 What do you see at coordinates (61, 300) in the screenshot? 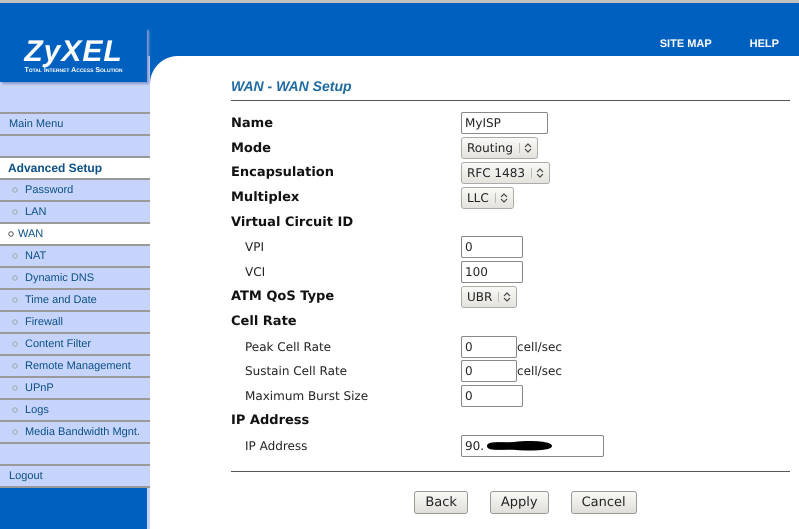
I see `menu-item: Time and Date` at bounding box center [61, 300].